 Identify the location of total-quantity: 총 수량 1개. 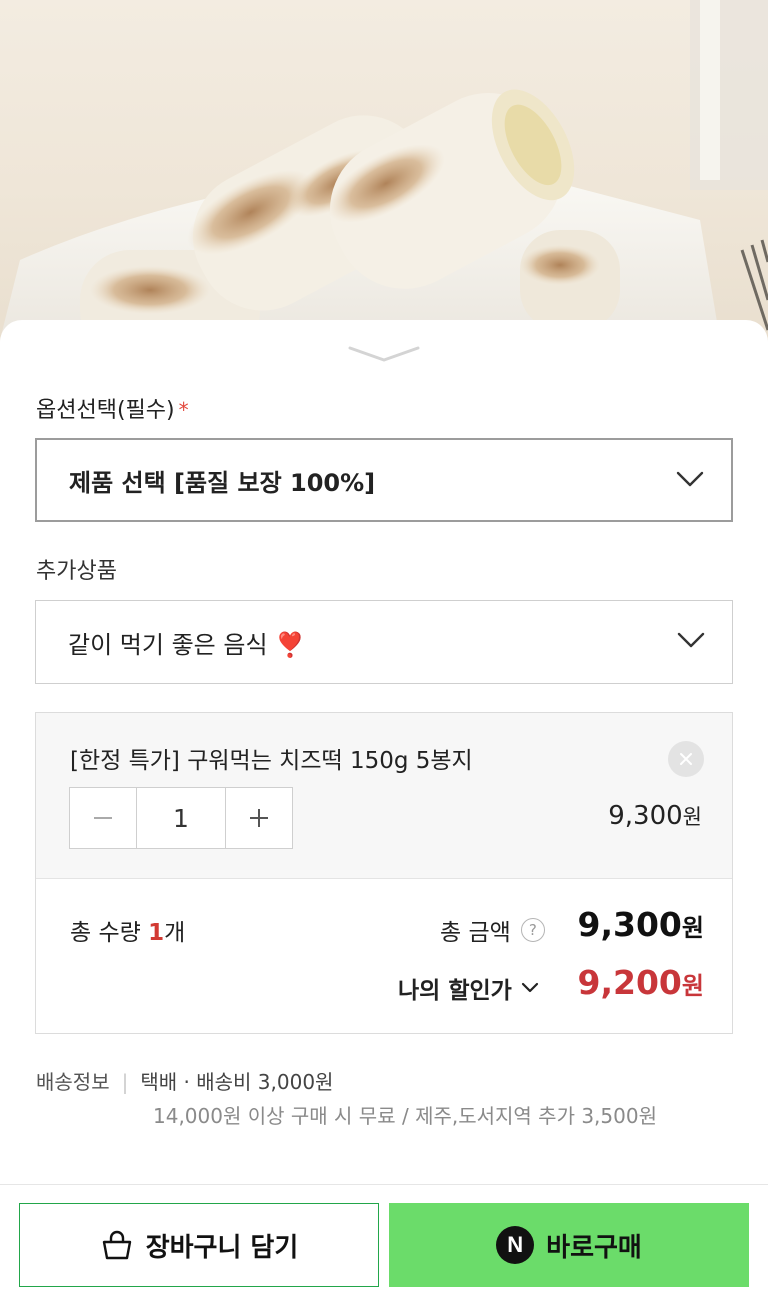
(127, 930).